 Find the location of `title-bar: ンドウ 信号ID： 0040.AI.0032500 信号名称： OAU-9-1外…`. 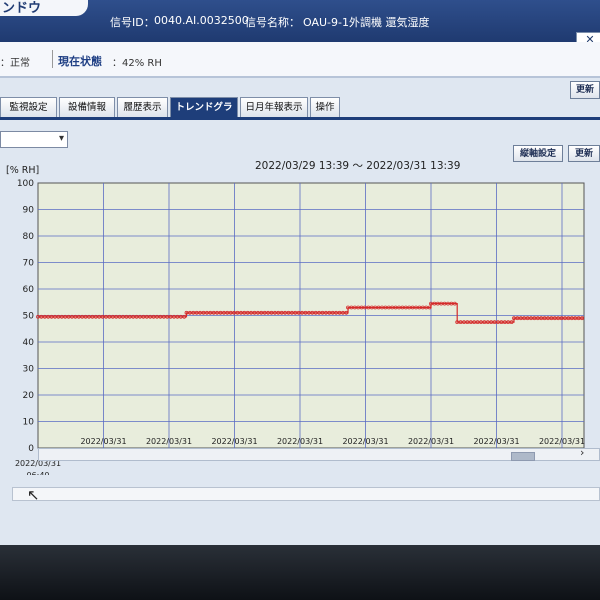

title-bar: ンドウ 信号ID： 0040.AI.0032500 信号名称： OAU-9-1外… is located at coordinates (300, 21).